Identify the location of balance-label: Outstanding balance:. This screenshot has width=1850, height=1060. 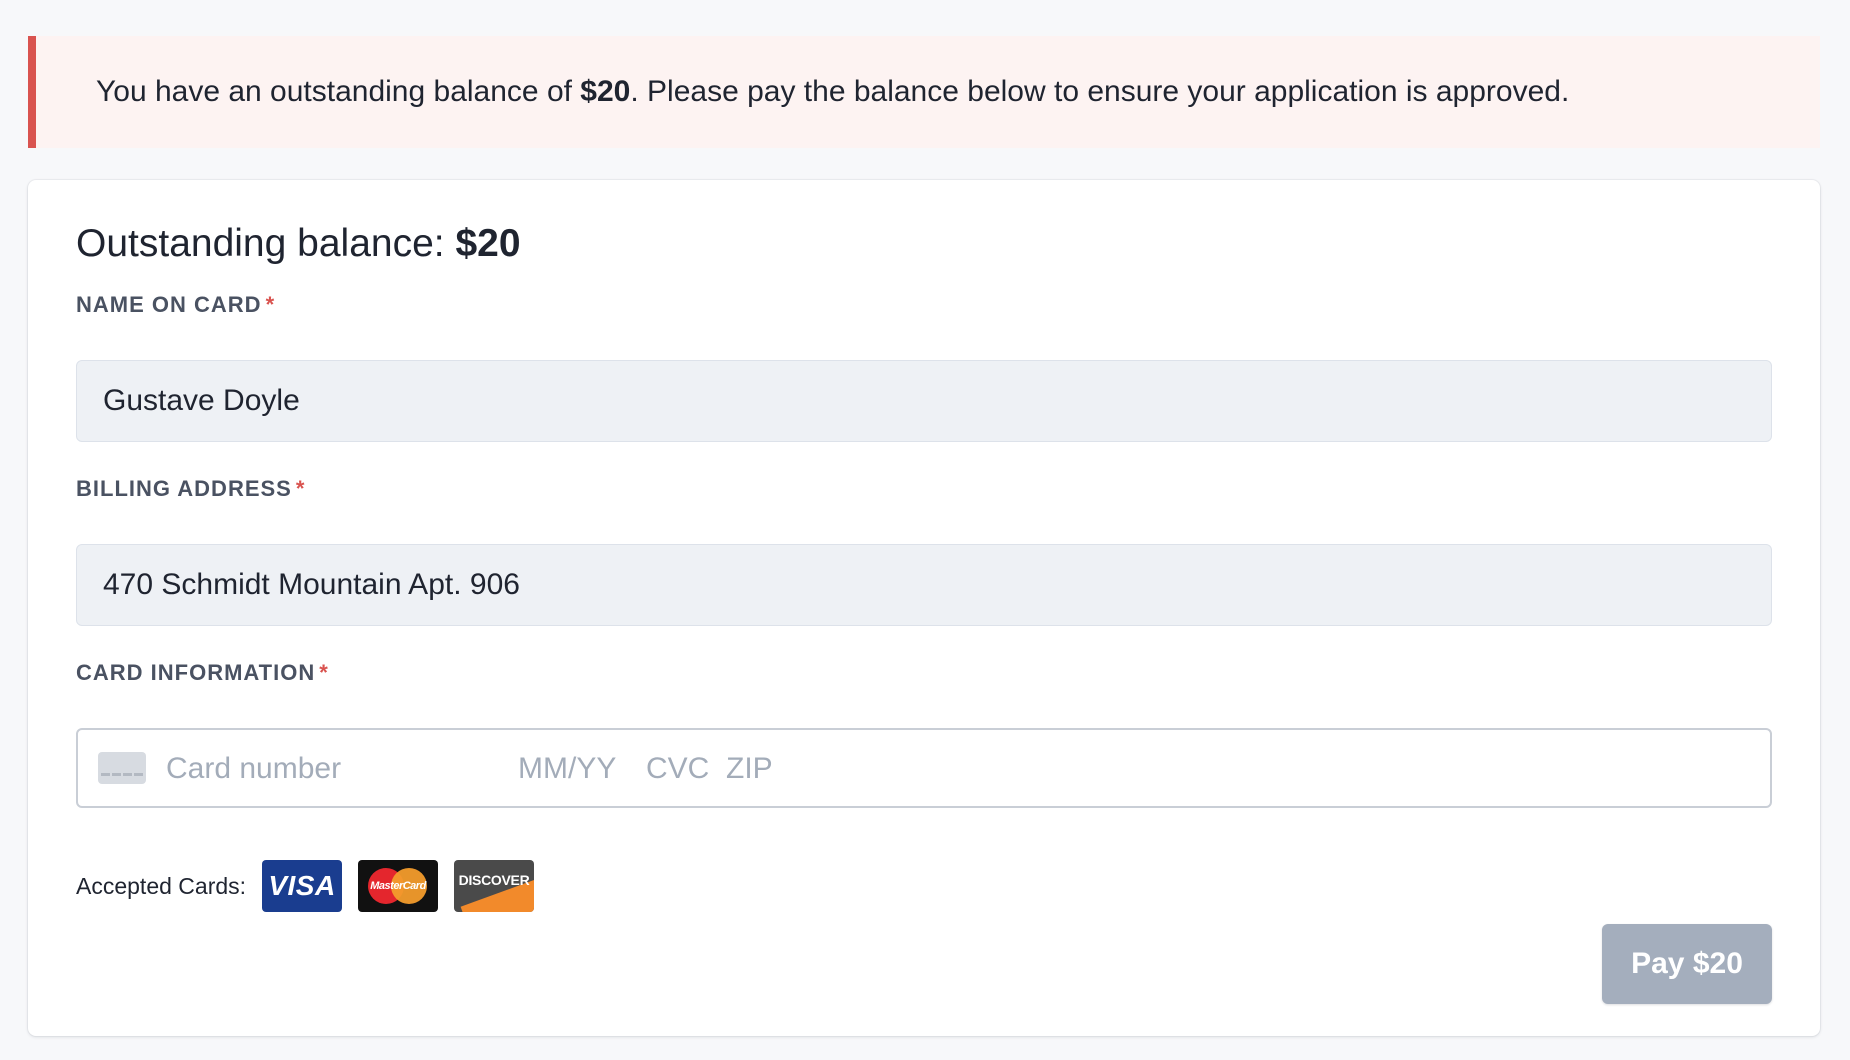
(266, 243).